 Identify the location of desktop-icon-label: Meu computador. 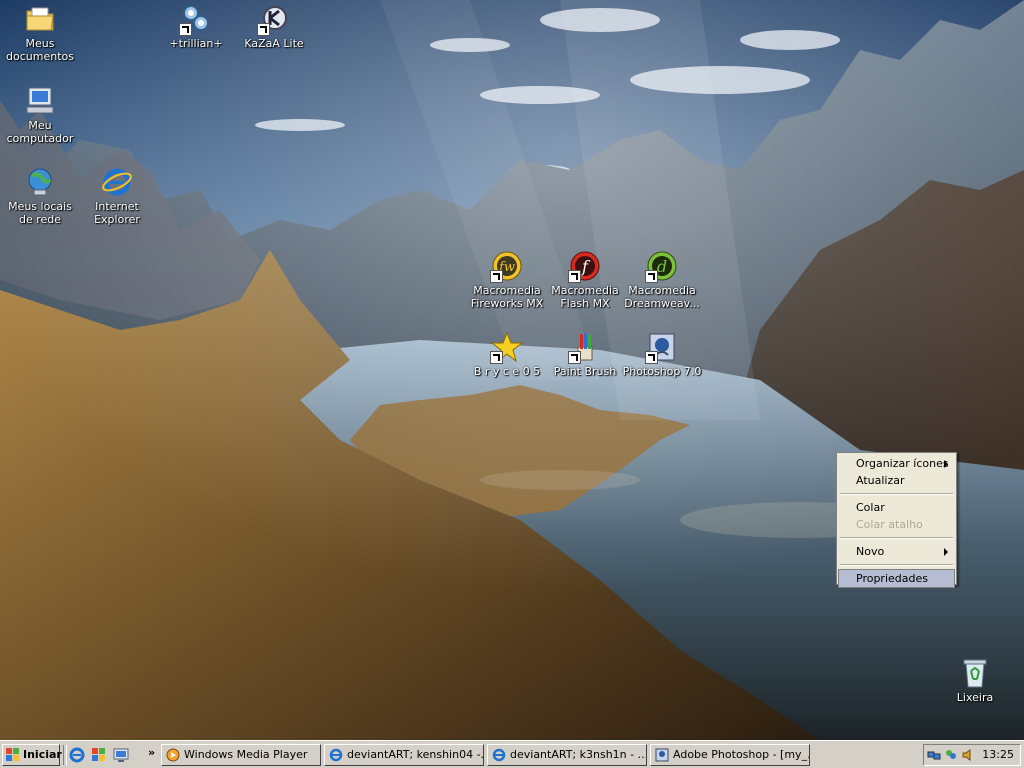
(40, 132).